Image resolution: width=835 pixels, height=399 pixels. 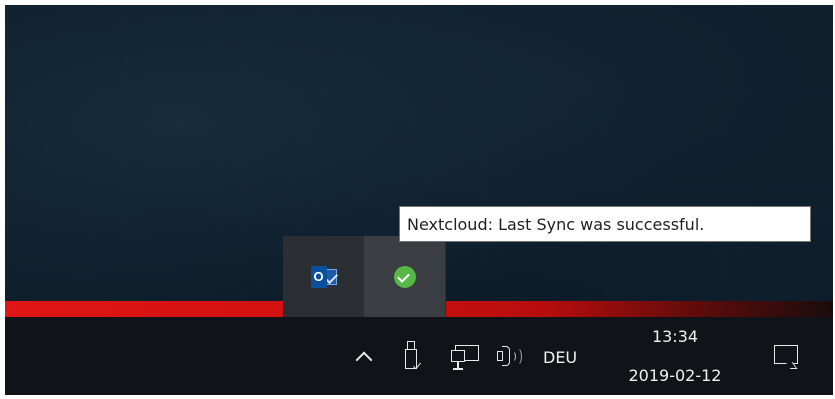 I want to click on network-icon, so click(x=465, y=357).